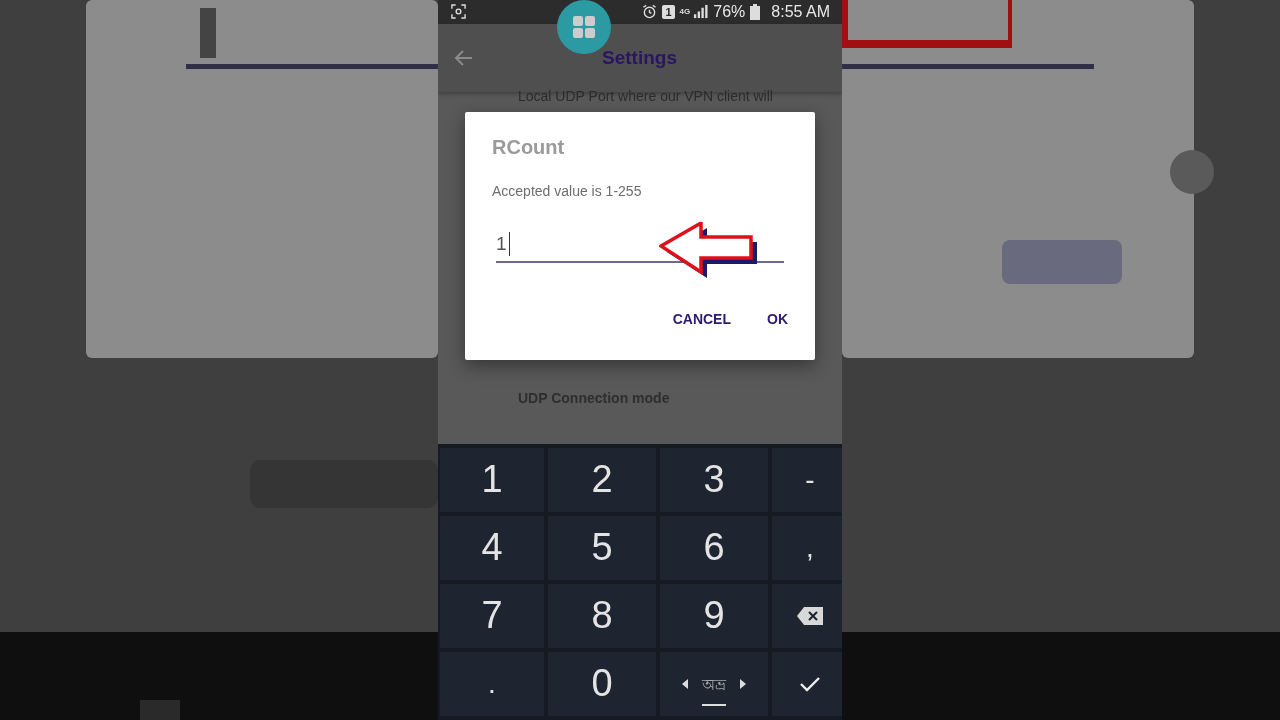  What do you see at coordinates (755, 11) in the screenshot?
I see `battery-icon` at bounding box center [755, 11].